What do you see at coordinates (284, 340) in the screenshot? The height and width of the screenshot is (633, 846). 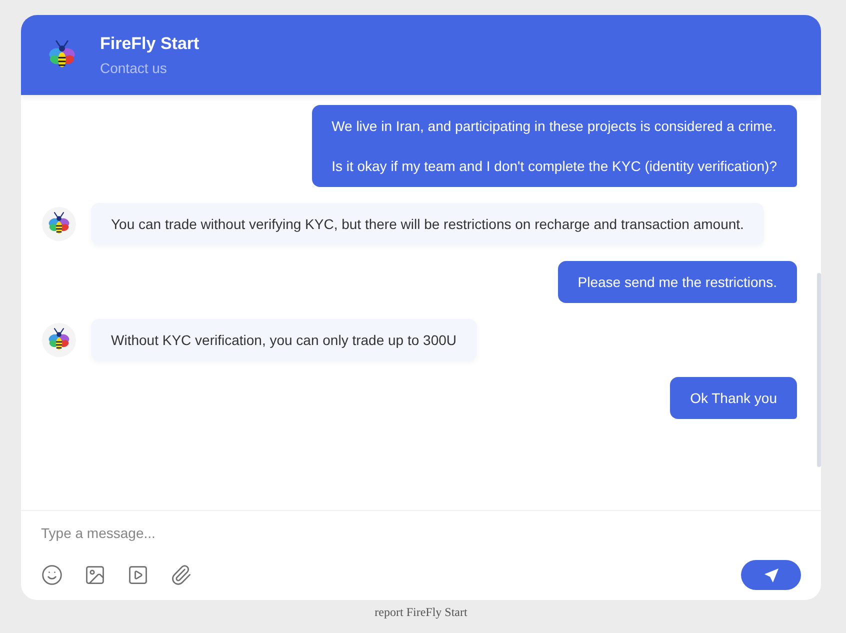 I see `message-text: Without KYC verification, you can only trade up to 300U` at bounding box center [284, 340].